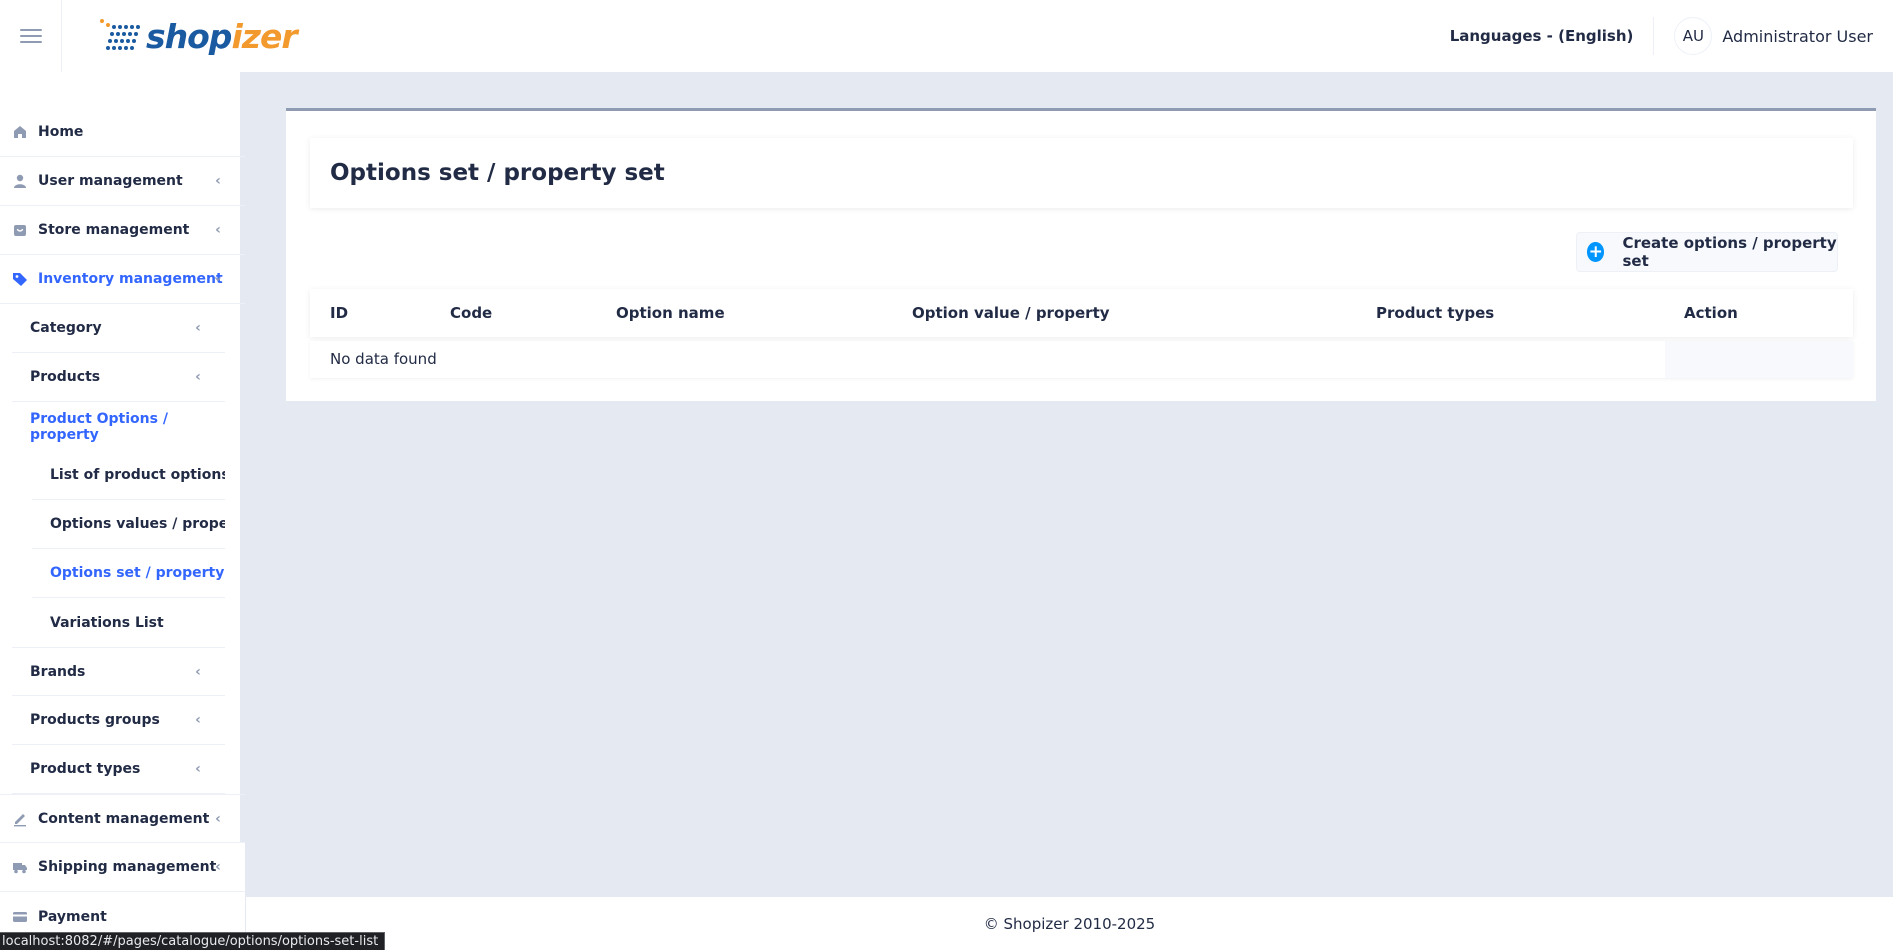 Image resolution: width=1893 pixels, height=950 pixels. What do you see at coordinates (20, 132) in the screenshot?
I see `home-icon` at bounding box center [20, 132].